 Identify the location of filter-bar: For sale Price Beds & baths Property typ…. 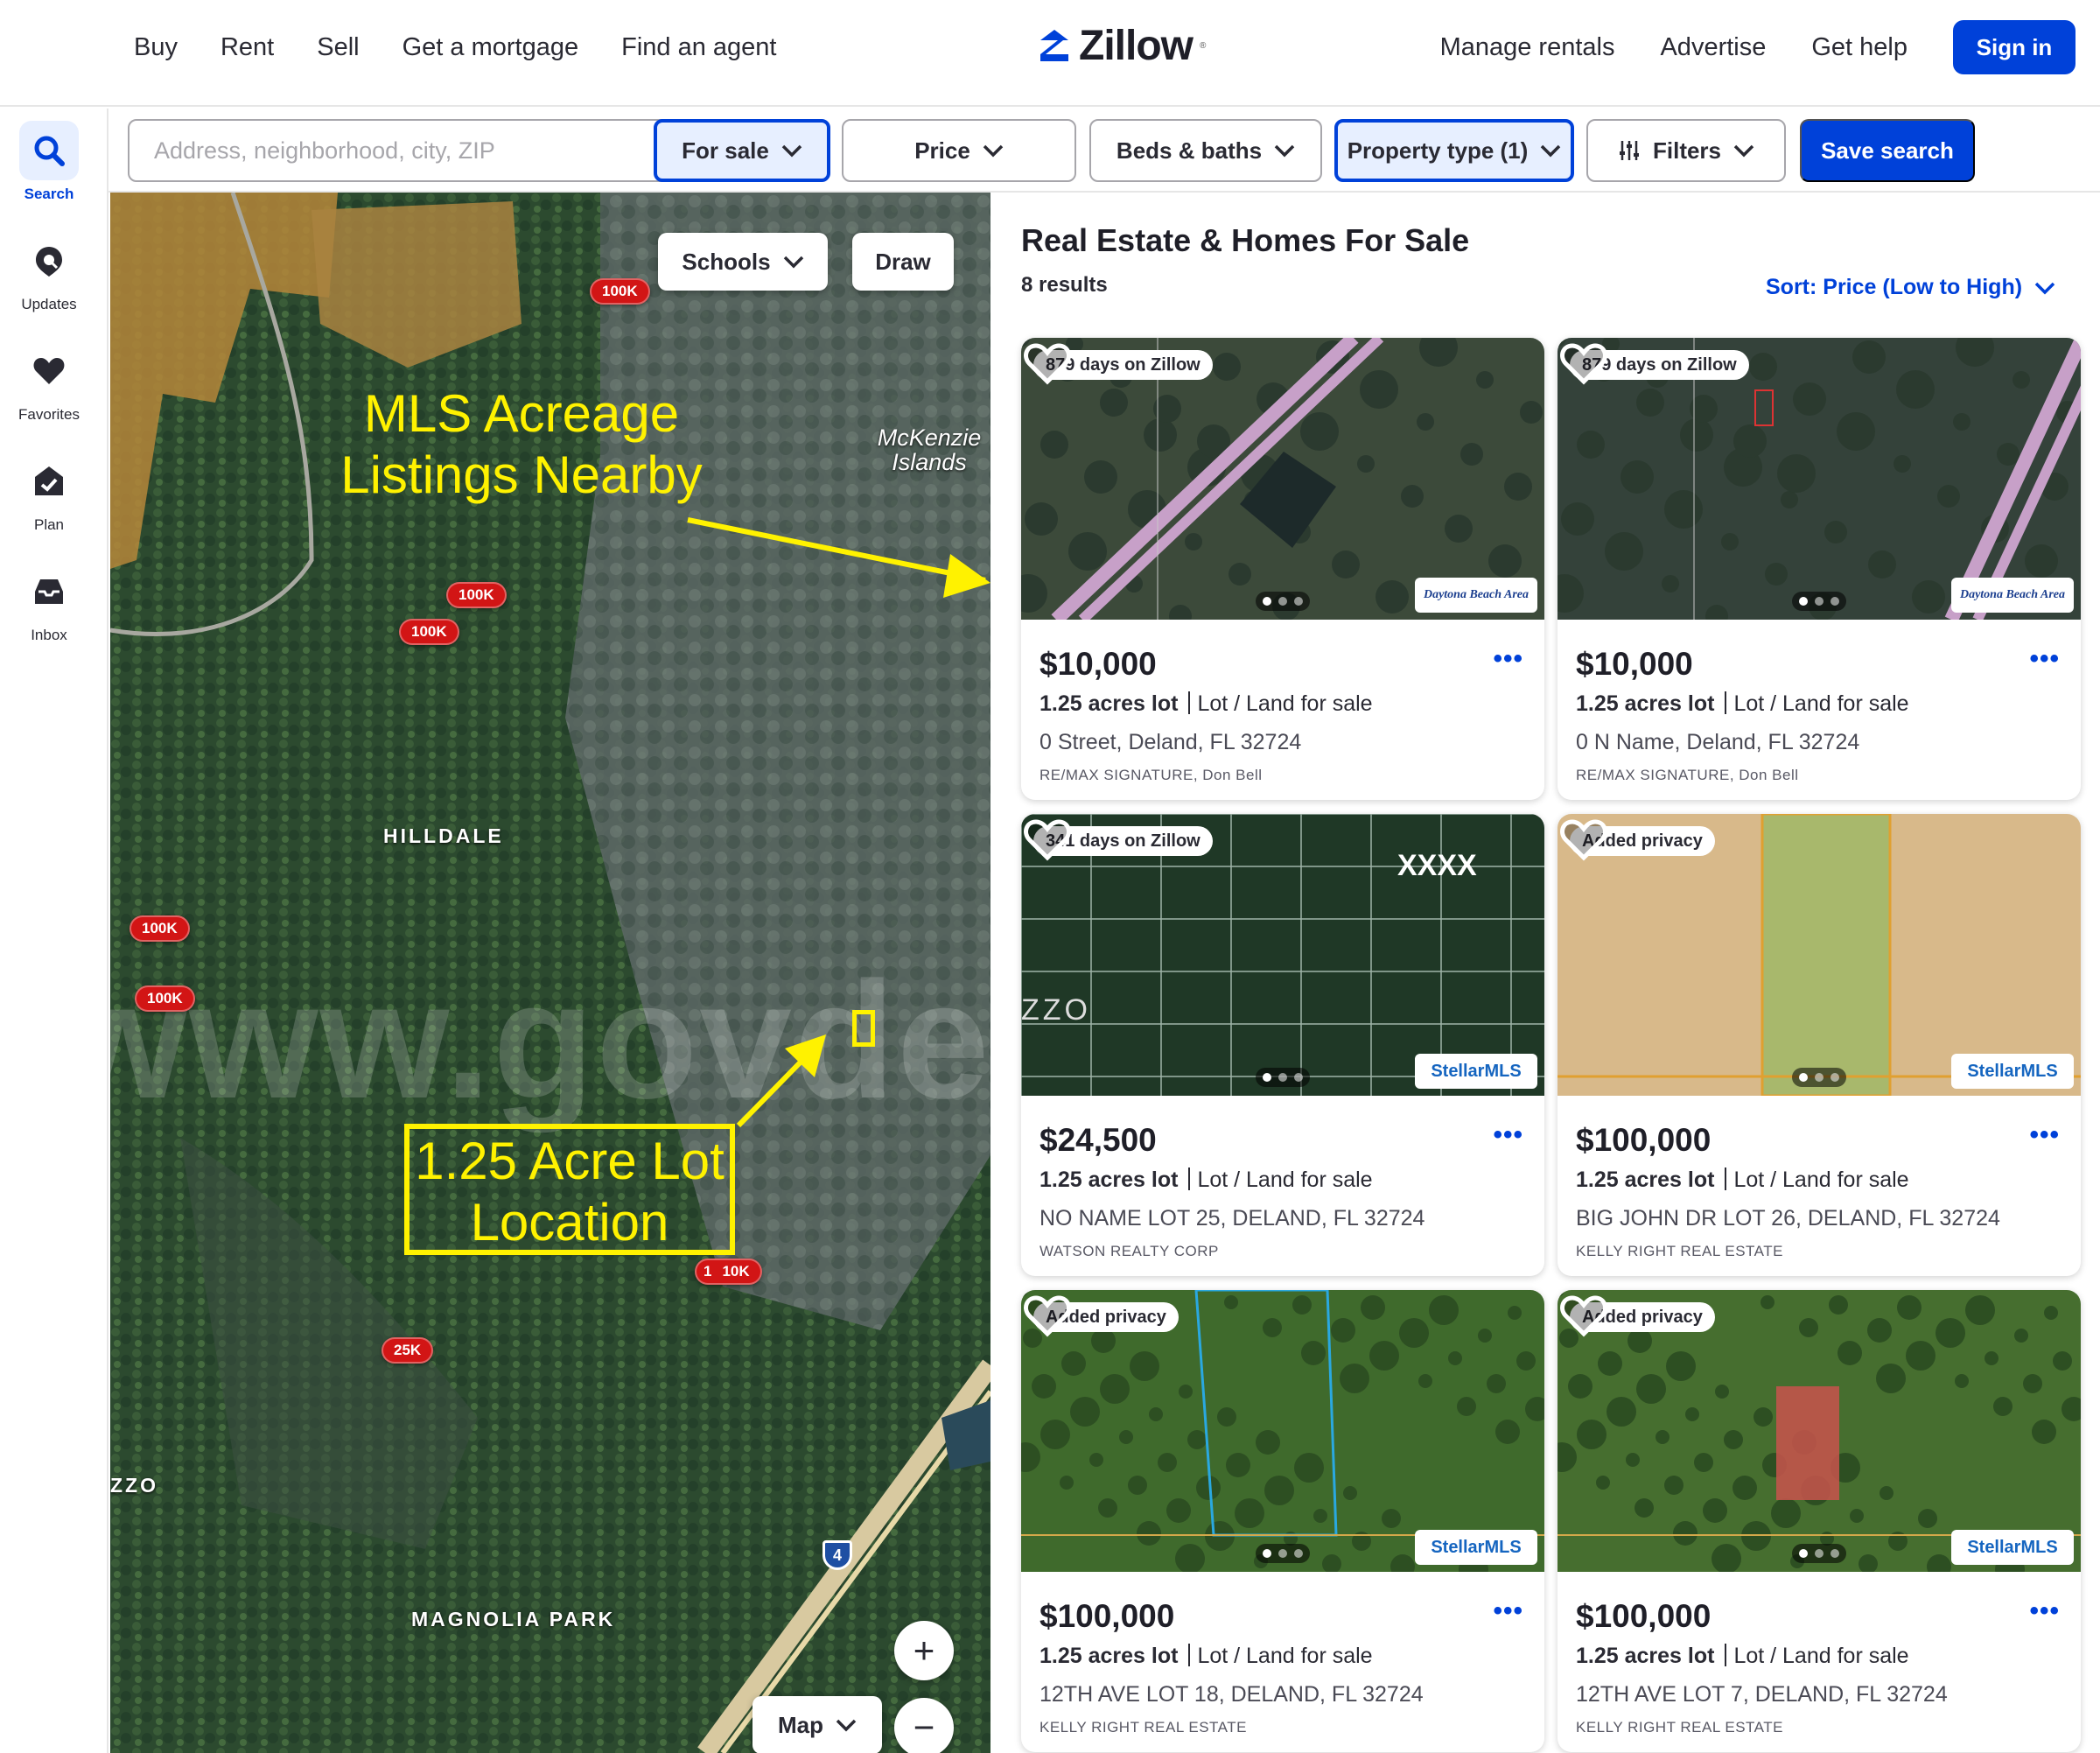
(1104, 151).